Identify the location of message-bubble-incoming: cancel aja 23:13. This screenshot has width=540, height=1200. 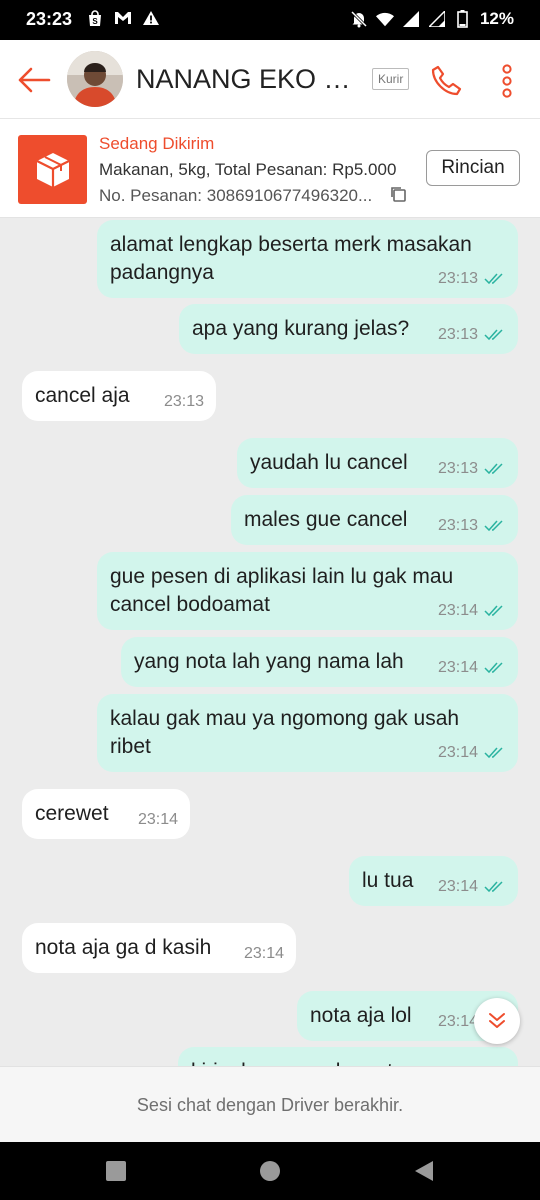
(119, 396).